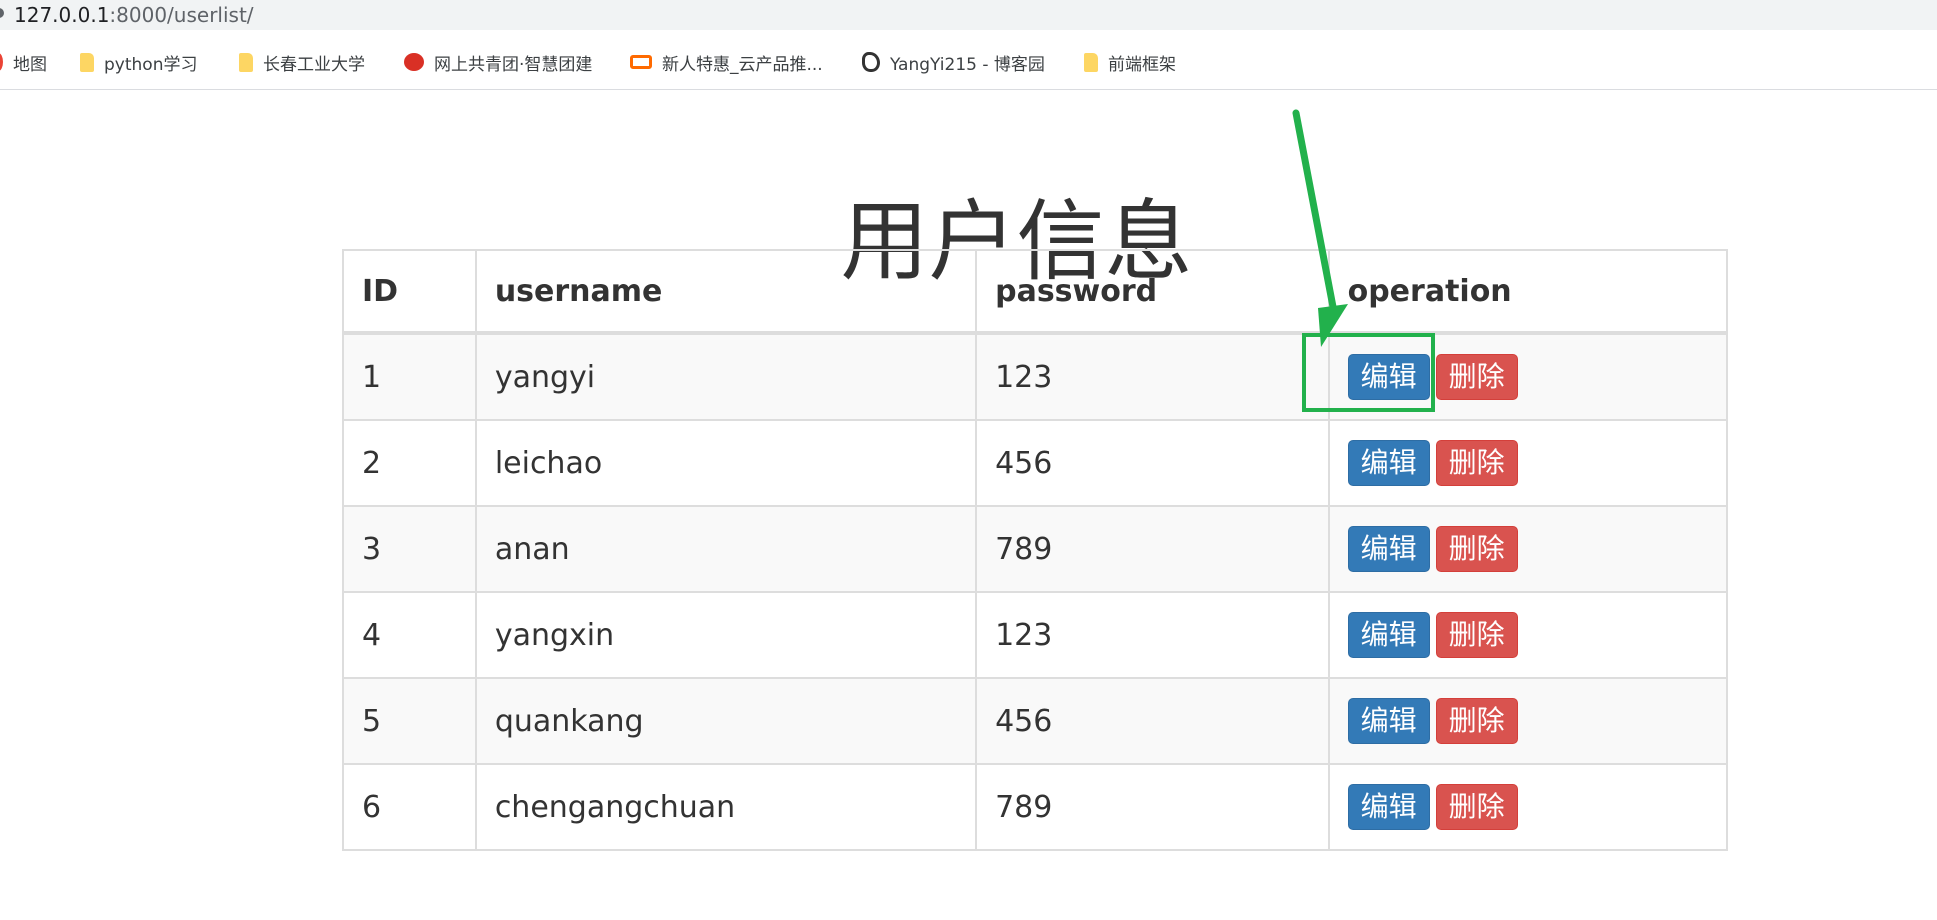  Describe the element at coordinates (968, 15) in the screenshot. I see `address-bar: 127.0.0.1:8000/userlist/` at that location.